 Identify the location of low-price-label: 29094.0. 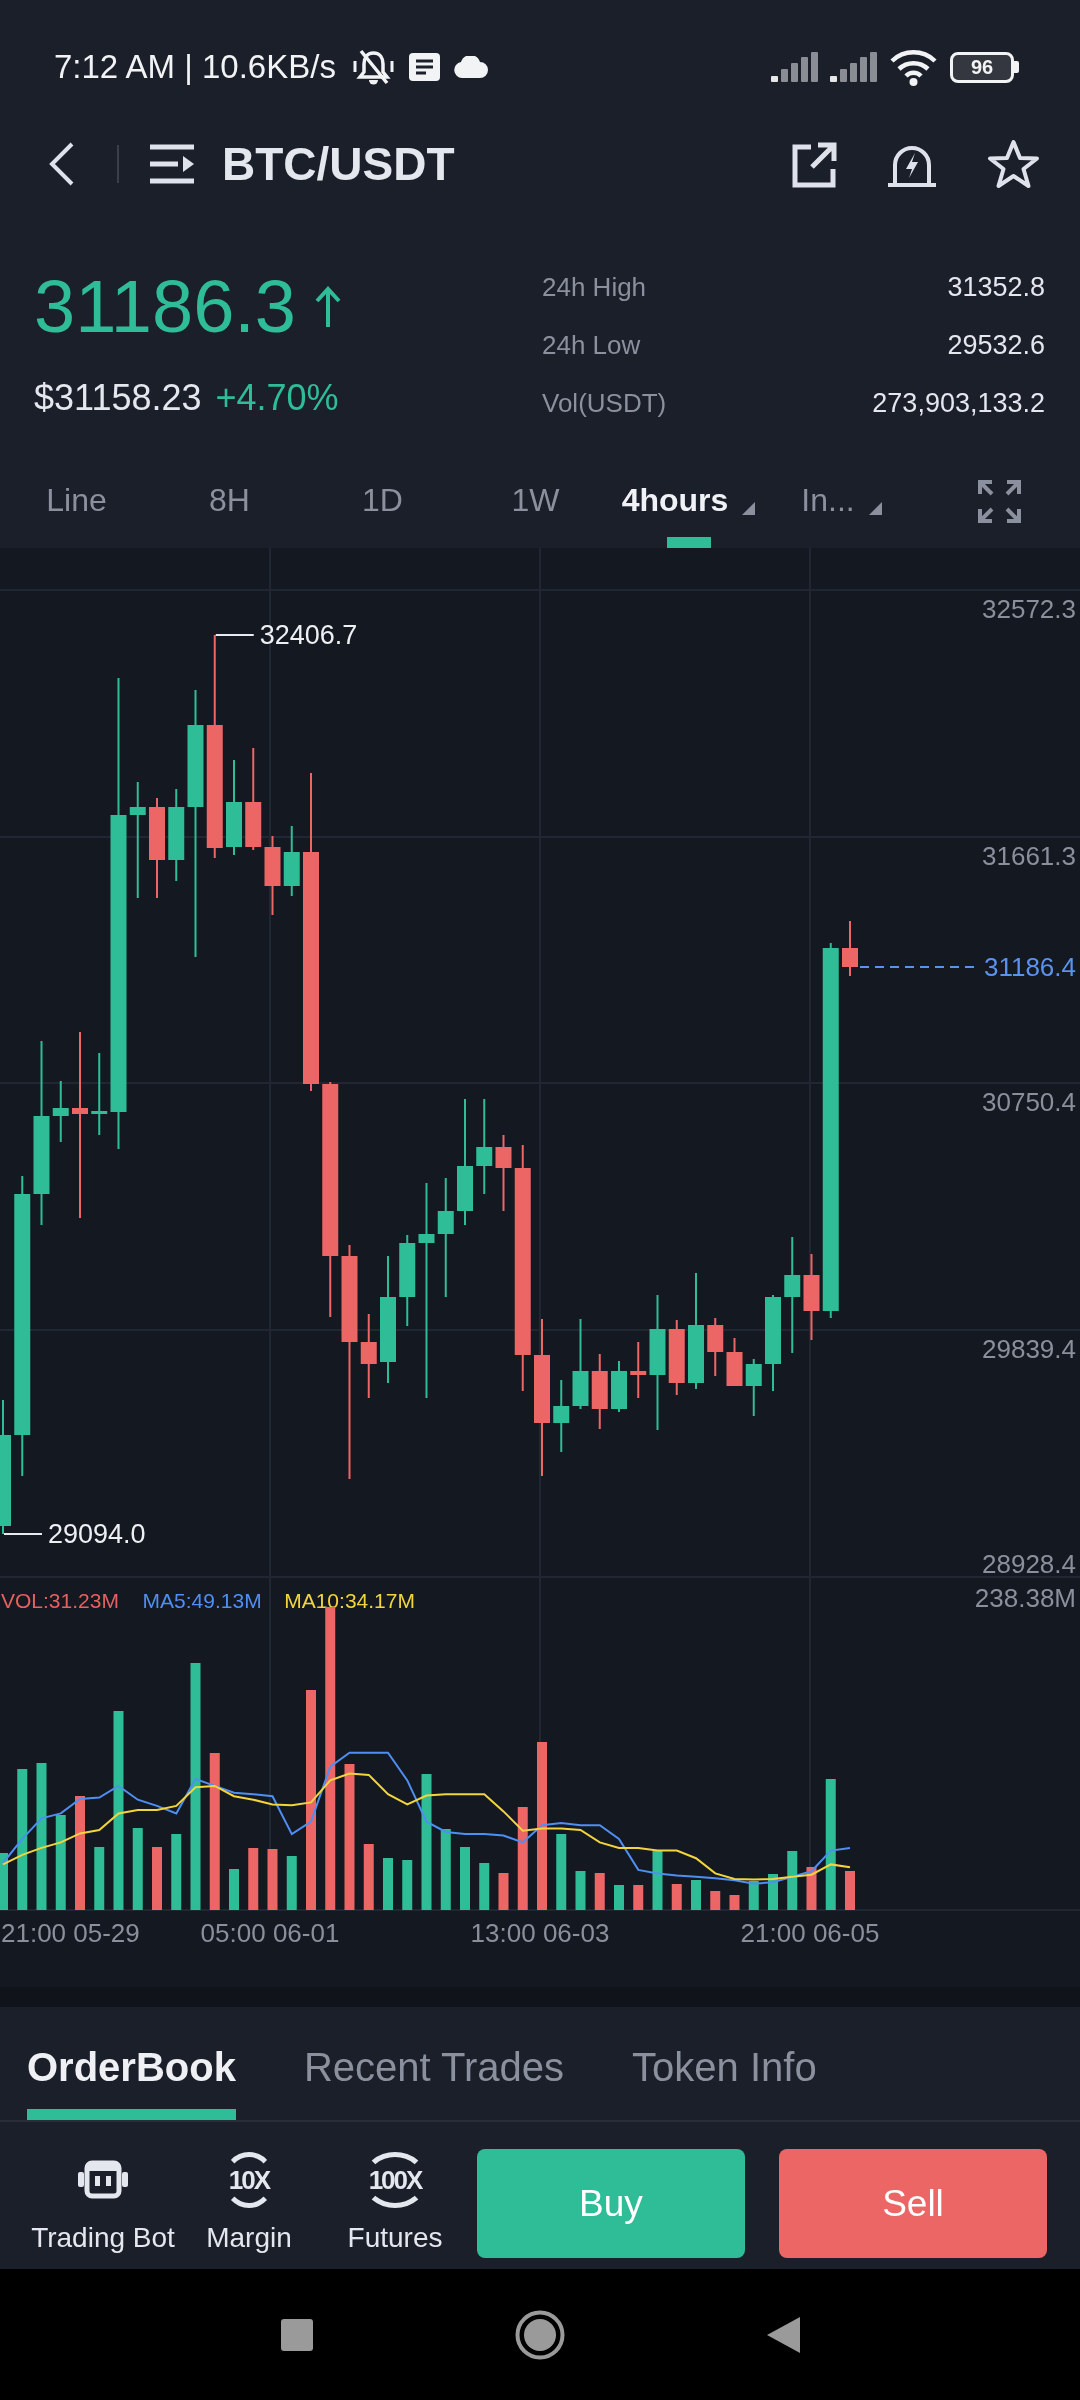
(97, 1534).